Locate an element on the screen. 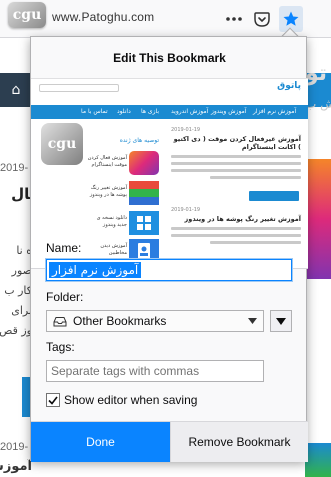  folder-label: Folder: is located at coordinates (65, 297).